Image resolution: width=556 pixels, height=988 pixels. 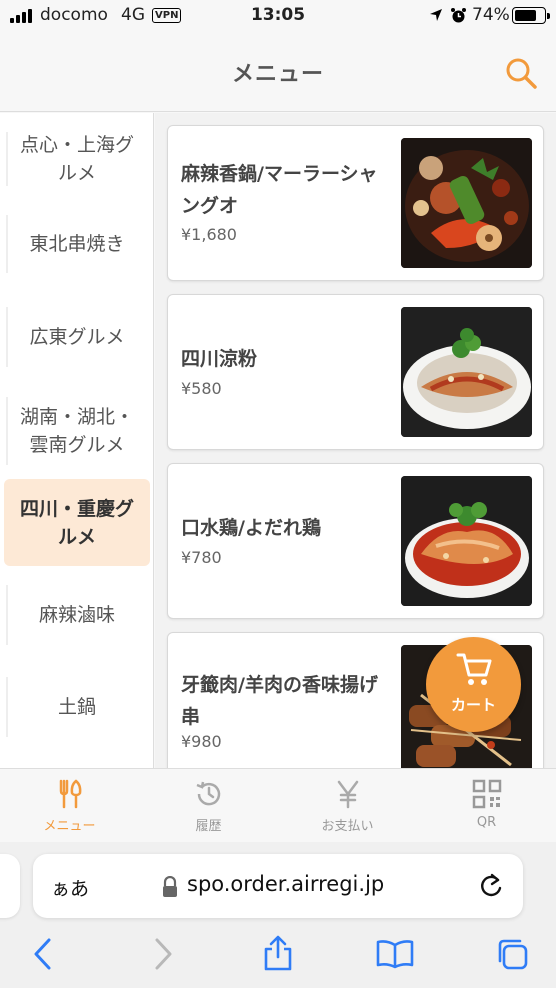 What do you see at coordinates (70, 887) in the screenshot?
I see `text-size-button: ぁあ` at bounding box center [70, 887].